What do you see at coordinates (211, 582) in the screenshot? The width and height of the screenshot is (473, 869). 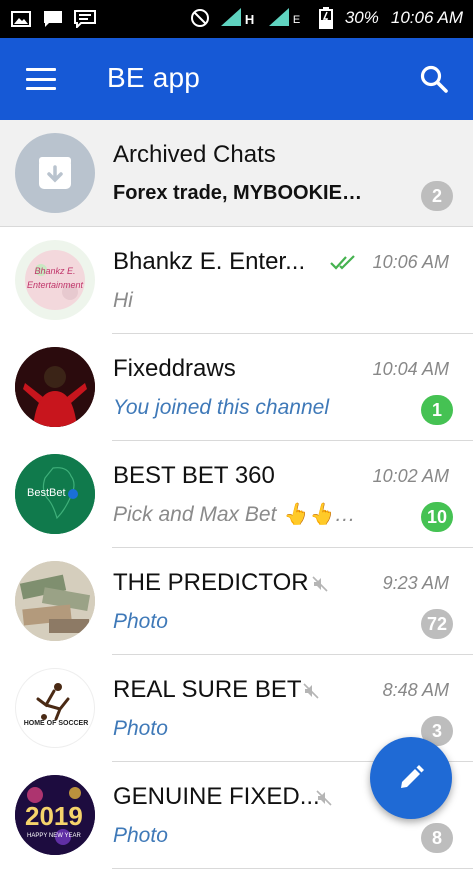 I see `chat-title: THE PREDICTOR` at bounding box center [211, 582].